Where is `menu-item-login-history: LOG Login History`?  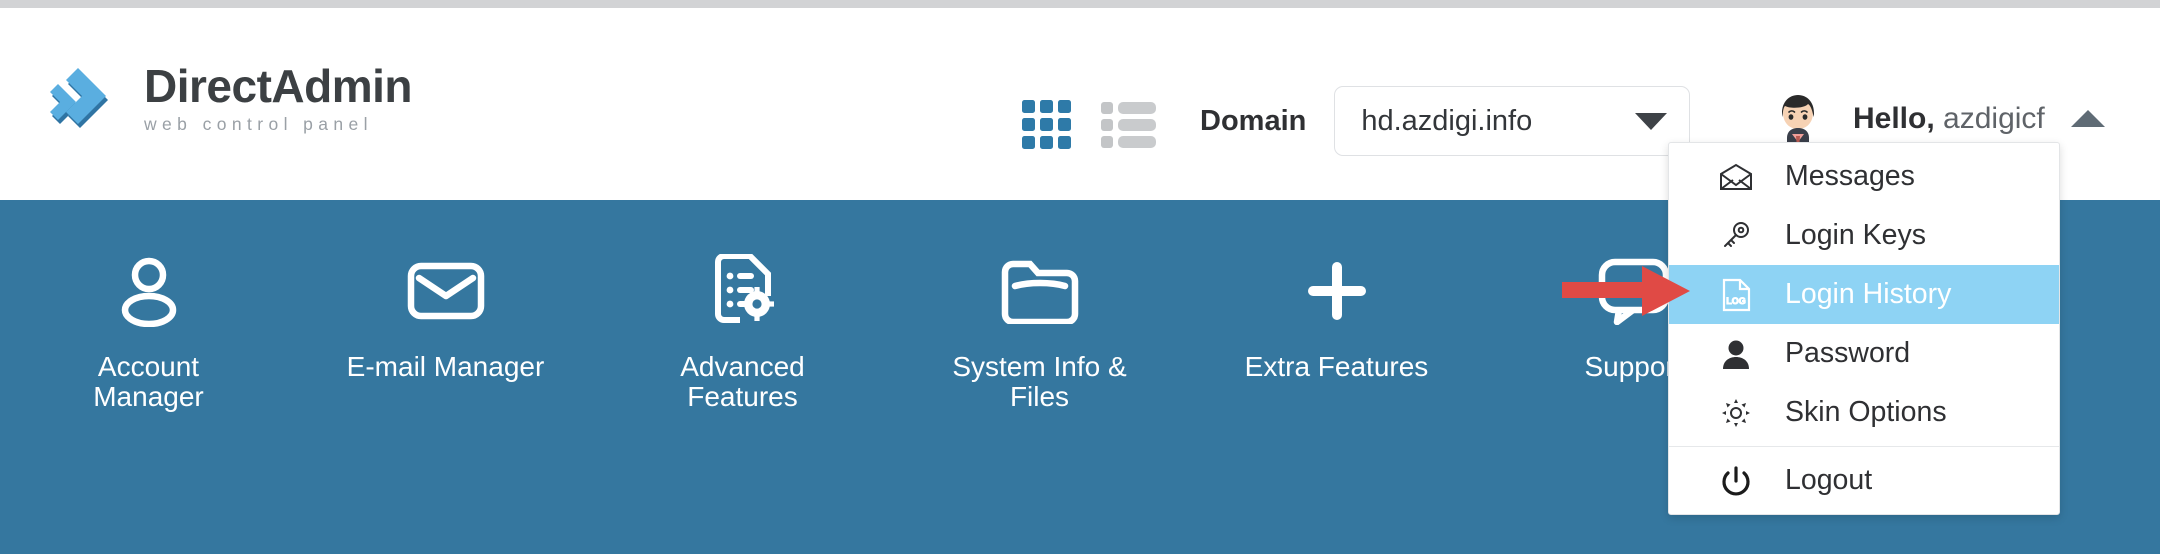
menu-item-login-history: LOG Login History is located at coordinates (1864, 294).